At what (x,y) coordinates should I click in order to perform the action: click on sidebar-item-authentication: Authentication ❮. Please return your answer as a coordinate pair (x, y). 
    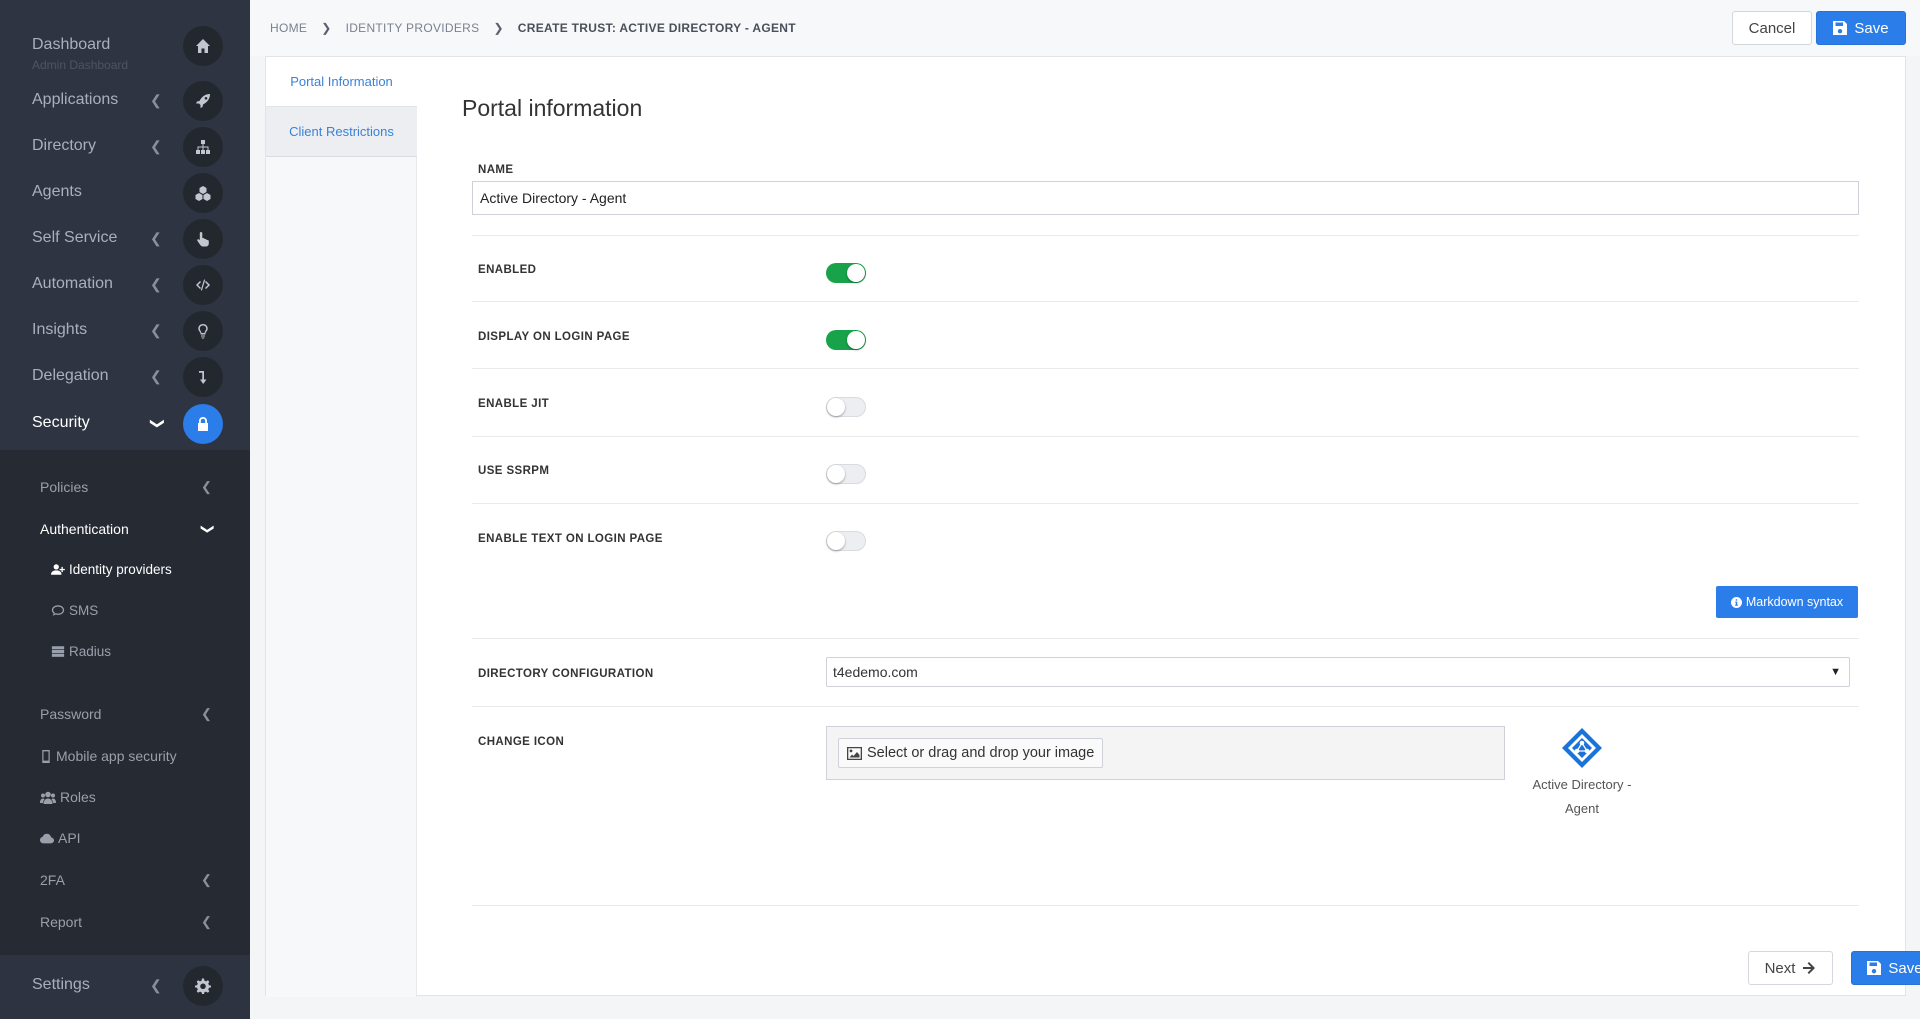
    Looking at the image, I should click on (125, 529).